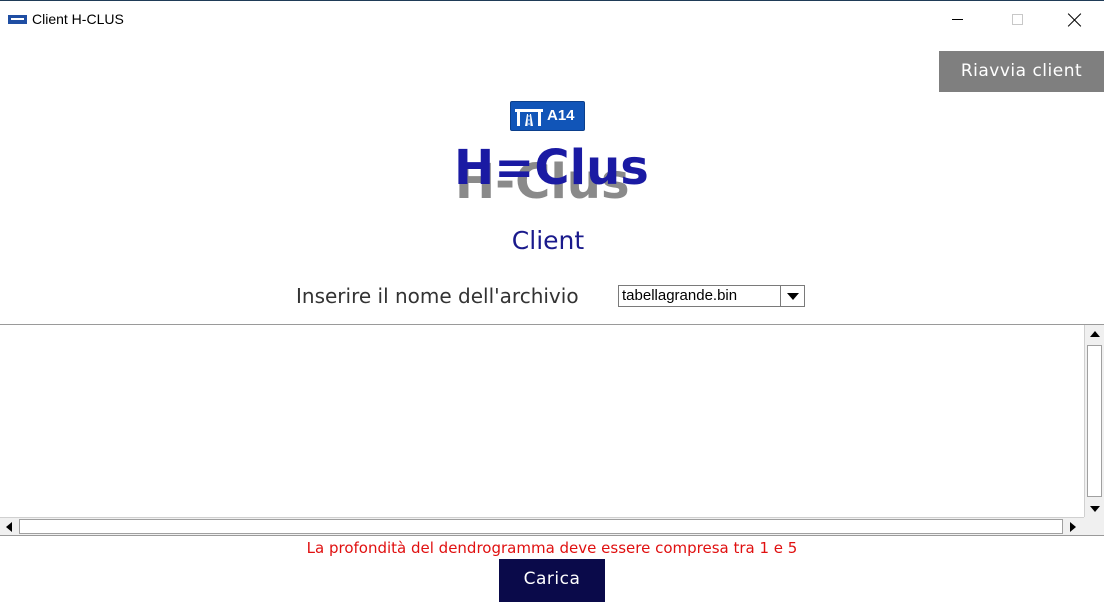 The width and height of the screenshot is (1104, 613). I want to click on archive-select: tabellagrande.bin, so click(711, 296).